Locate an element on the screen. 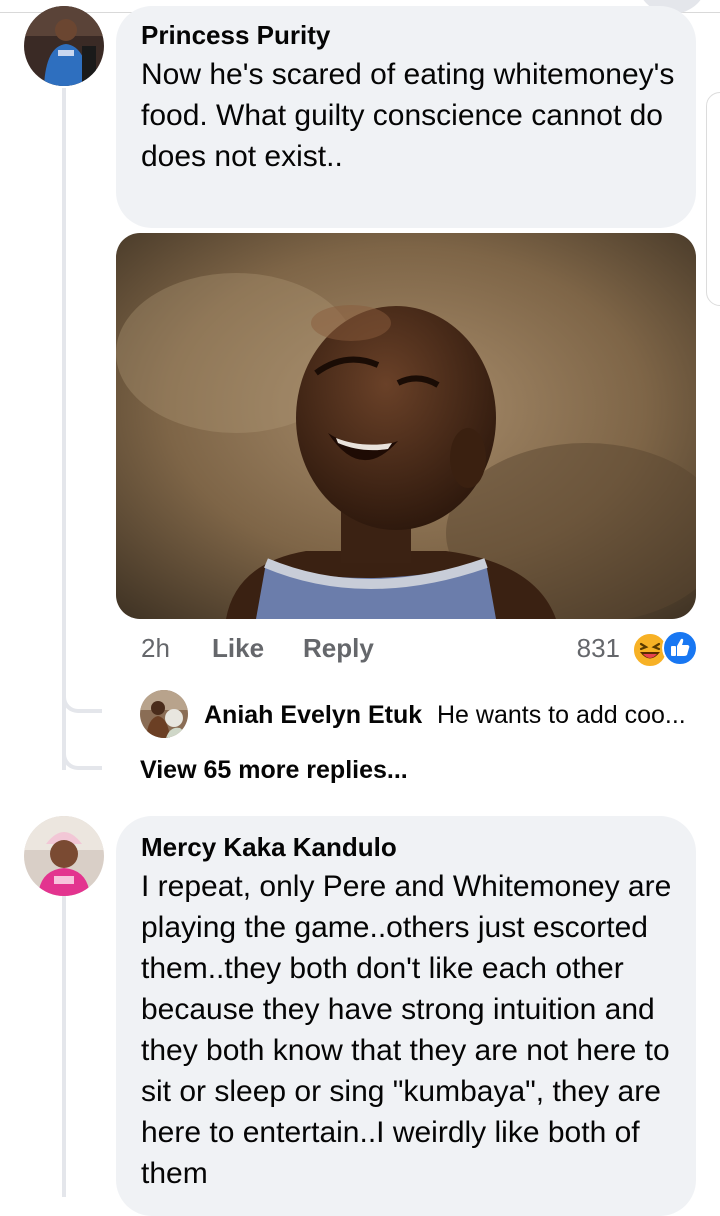  like-button: Like is located at coordinates (238, 648).